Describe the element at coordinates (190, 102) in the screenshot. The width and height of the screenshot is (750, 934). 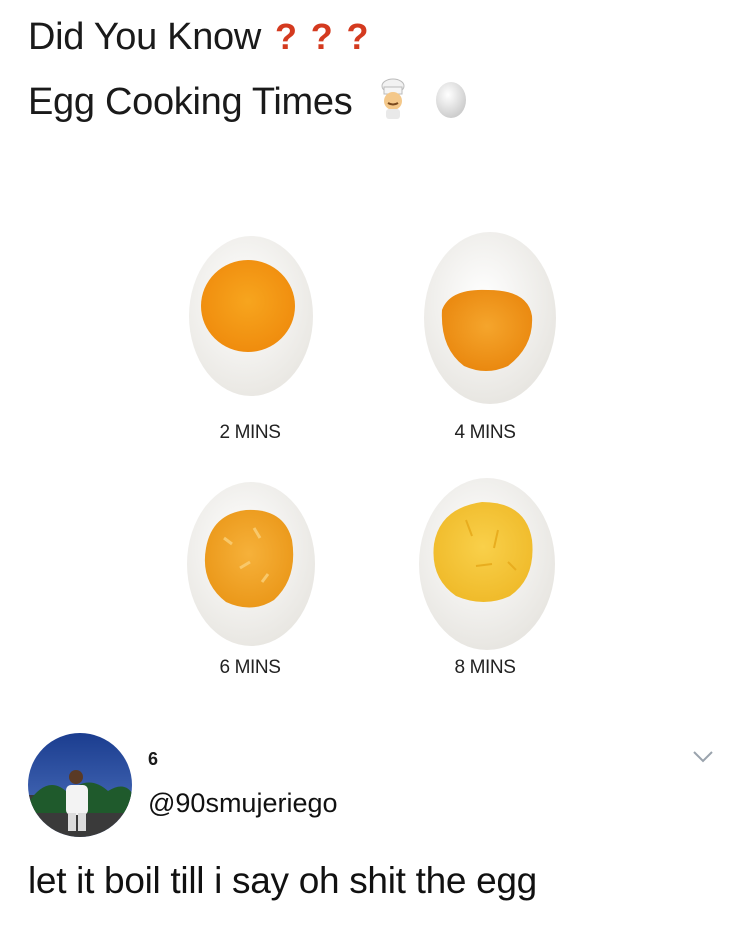
I see `post-subtitle-text: Egg Cooking Times` at that location.